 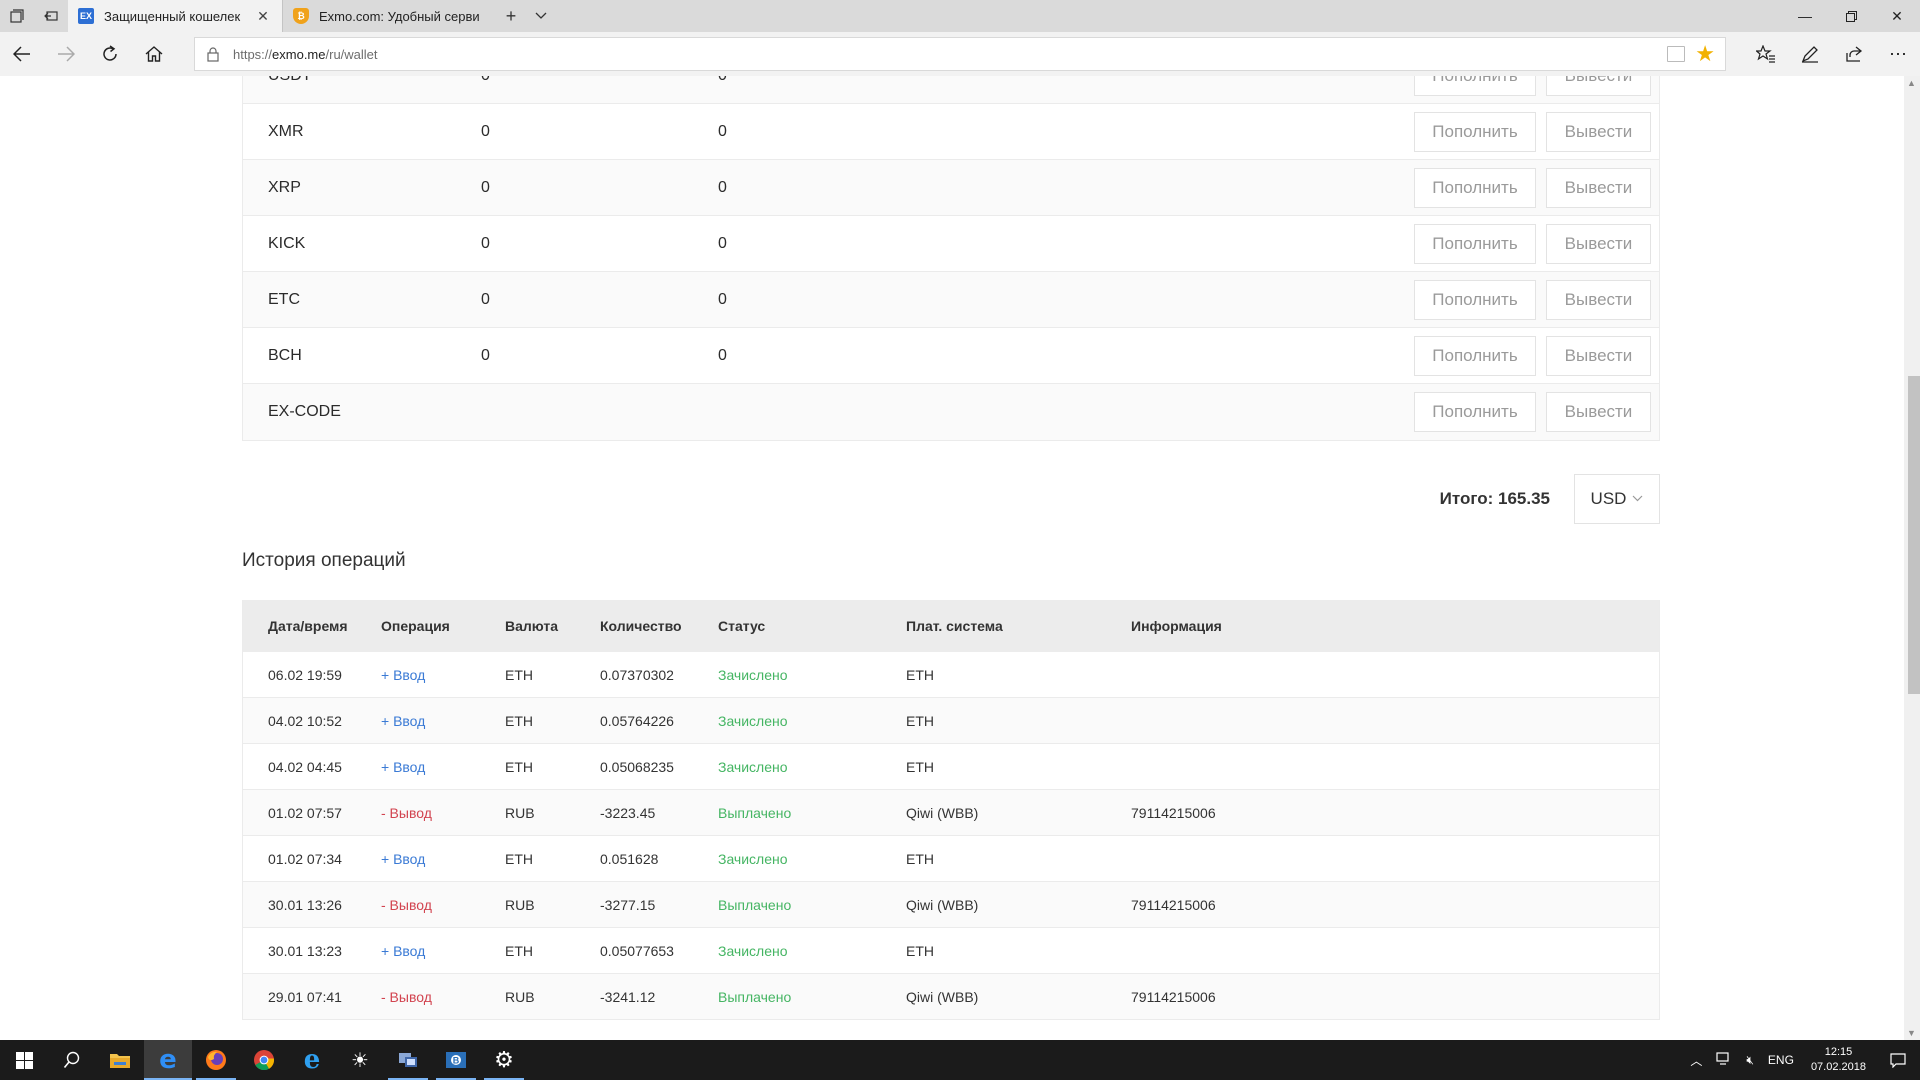 What do you see at coordinates (1838, 1060) in the screenshot?
I see `clock: 12:15 07.02.2018` at bounding box center [1838, 1060].